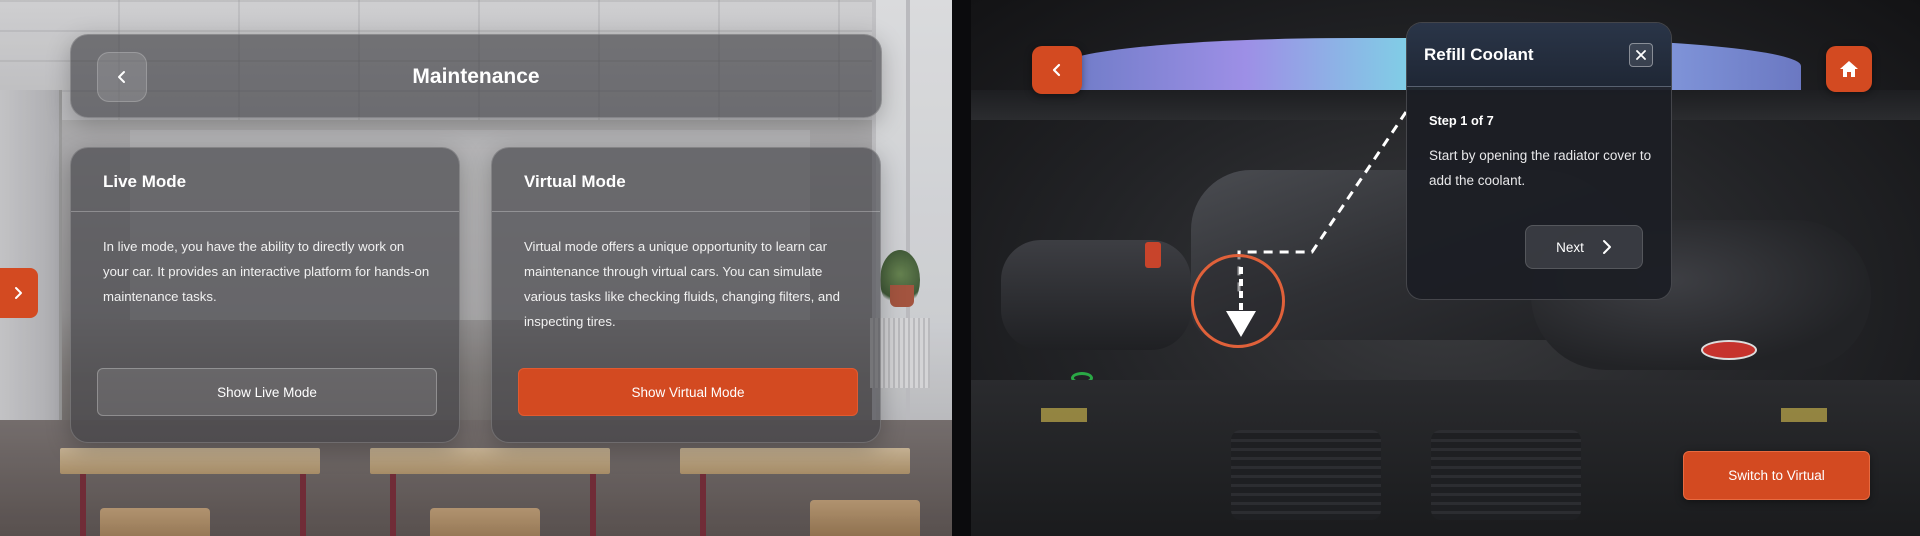 This screenshot has height=536, width=1920. What do you see at coordinates (1241, 303) in the screenshot?
I see `arrow-down-icon` at bounding box center [1241, 303].